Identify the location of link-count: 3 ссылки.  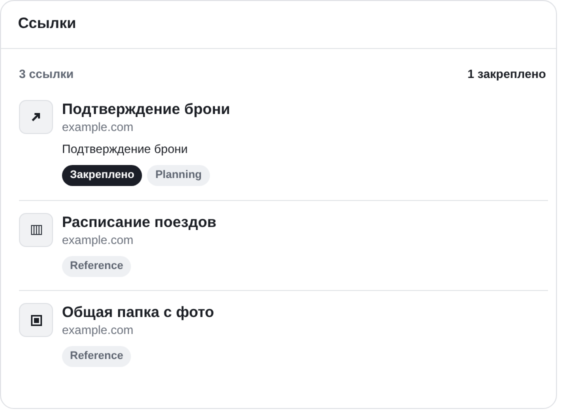
(46, 74).